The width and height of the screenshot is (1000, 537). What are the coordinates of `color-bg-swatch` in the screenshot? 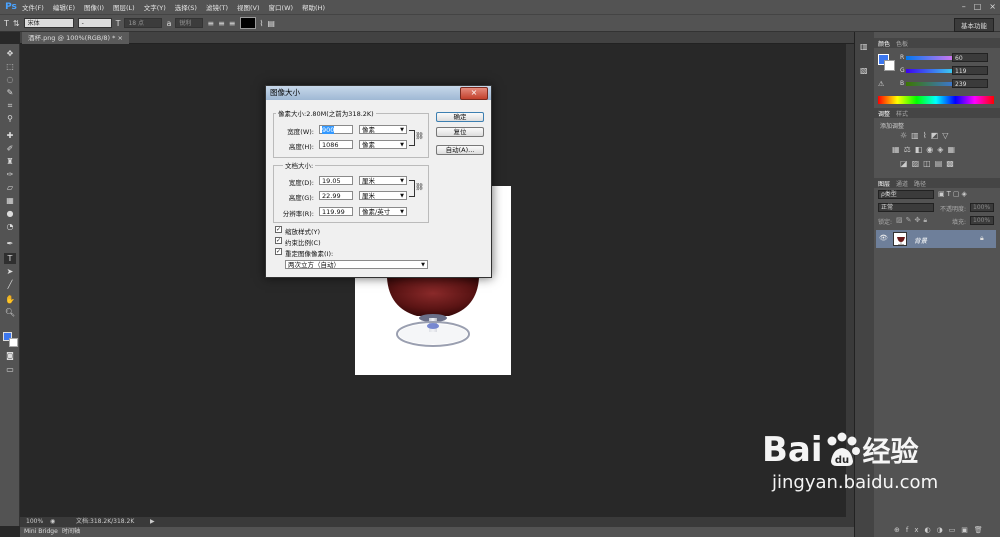 It's located at (889, 65).